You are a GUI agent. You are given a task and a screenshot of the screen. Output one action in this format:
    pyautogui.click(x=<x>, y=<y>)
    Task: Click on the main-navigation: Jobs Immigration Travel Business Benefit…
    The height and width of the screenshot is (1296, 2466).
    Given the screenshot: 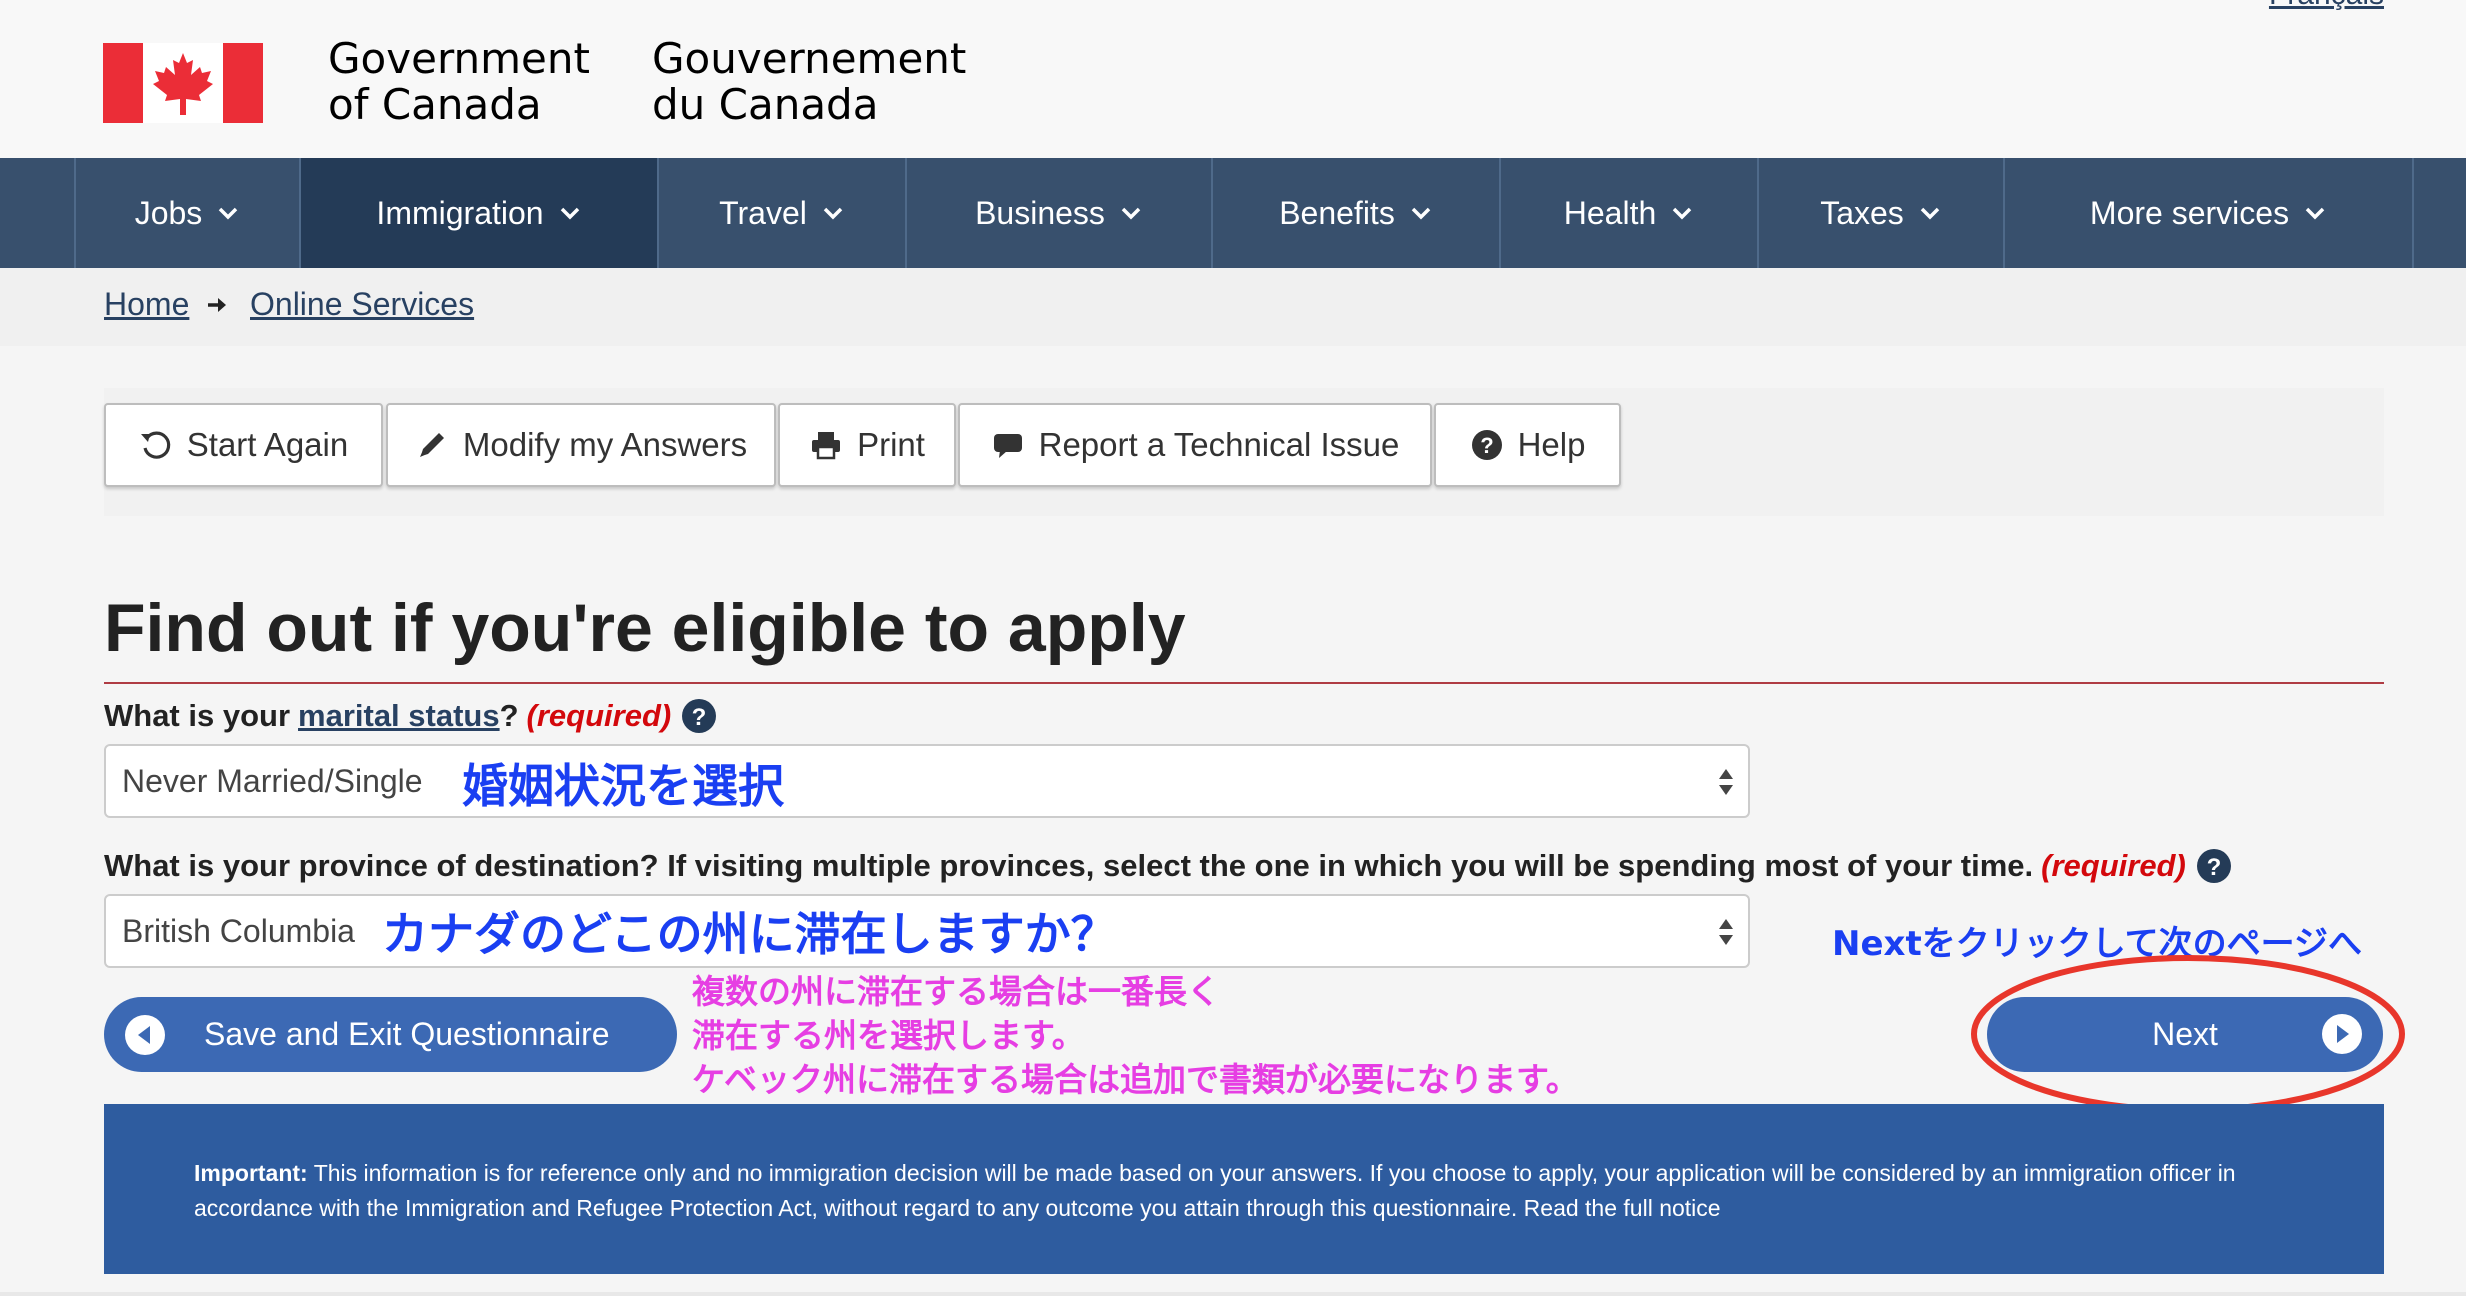 What is the action you would take?
    pyautogui.click(x=1233, y=213)
    